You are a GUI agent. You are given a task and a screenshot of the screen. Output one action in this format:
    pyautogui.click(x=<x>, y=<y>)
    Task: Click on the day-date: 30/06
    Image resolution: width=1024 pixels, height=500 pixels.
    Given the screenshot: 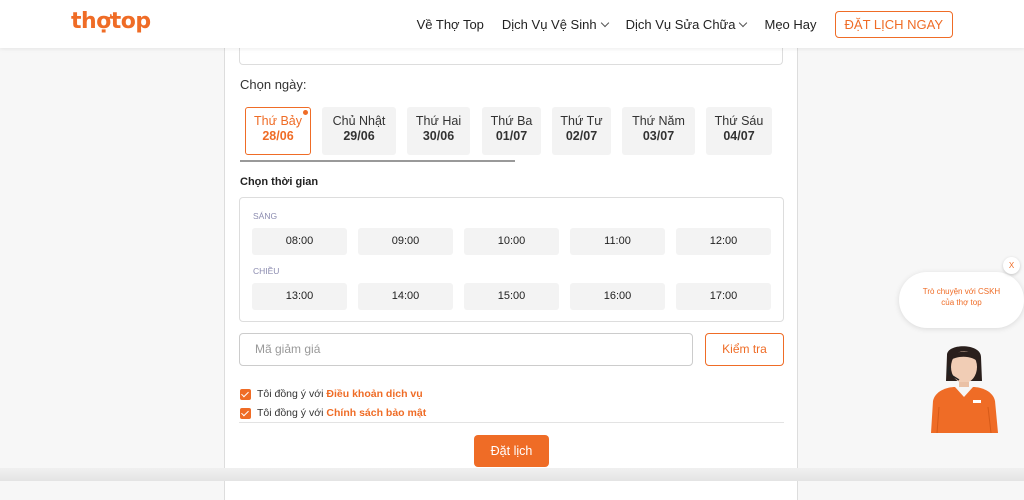 What is the action you would take?
    pyautogui.click(x=438, y=136)
    